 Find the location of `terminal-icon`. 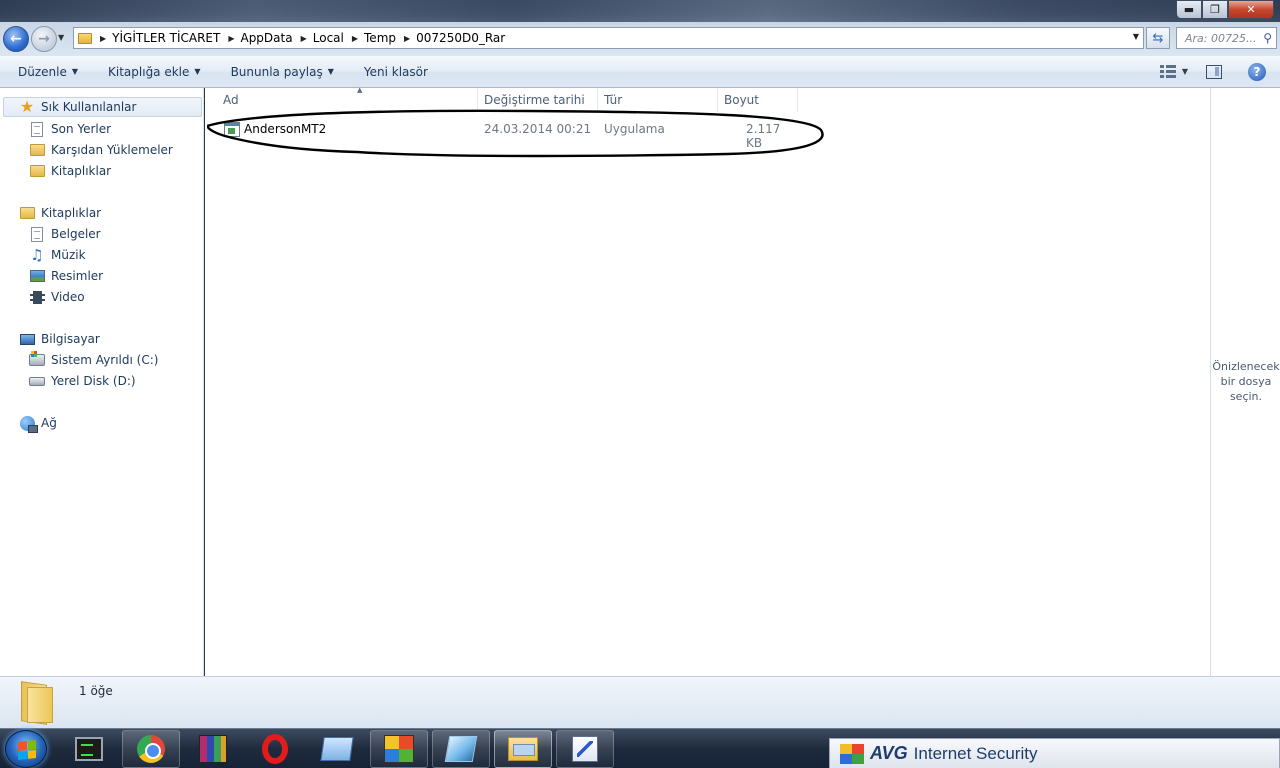

terminal-icon is located at coordinates (89, 749).